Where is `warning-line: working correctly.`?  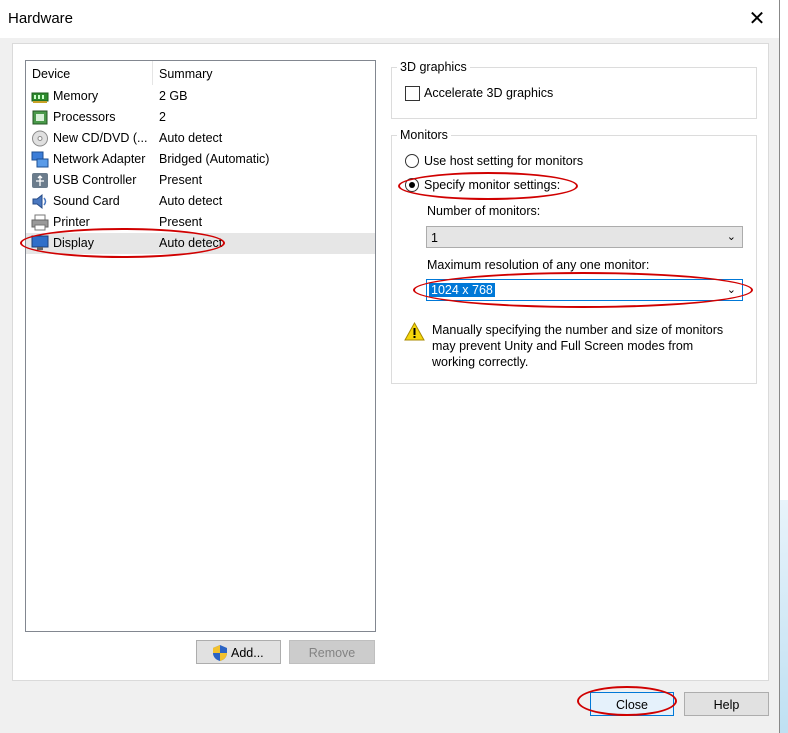 warning-line: working correctly. is located at coordinates (480, 362).